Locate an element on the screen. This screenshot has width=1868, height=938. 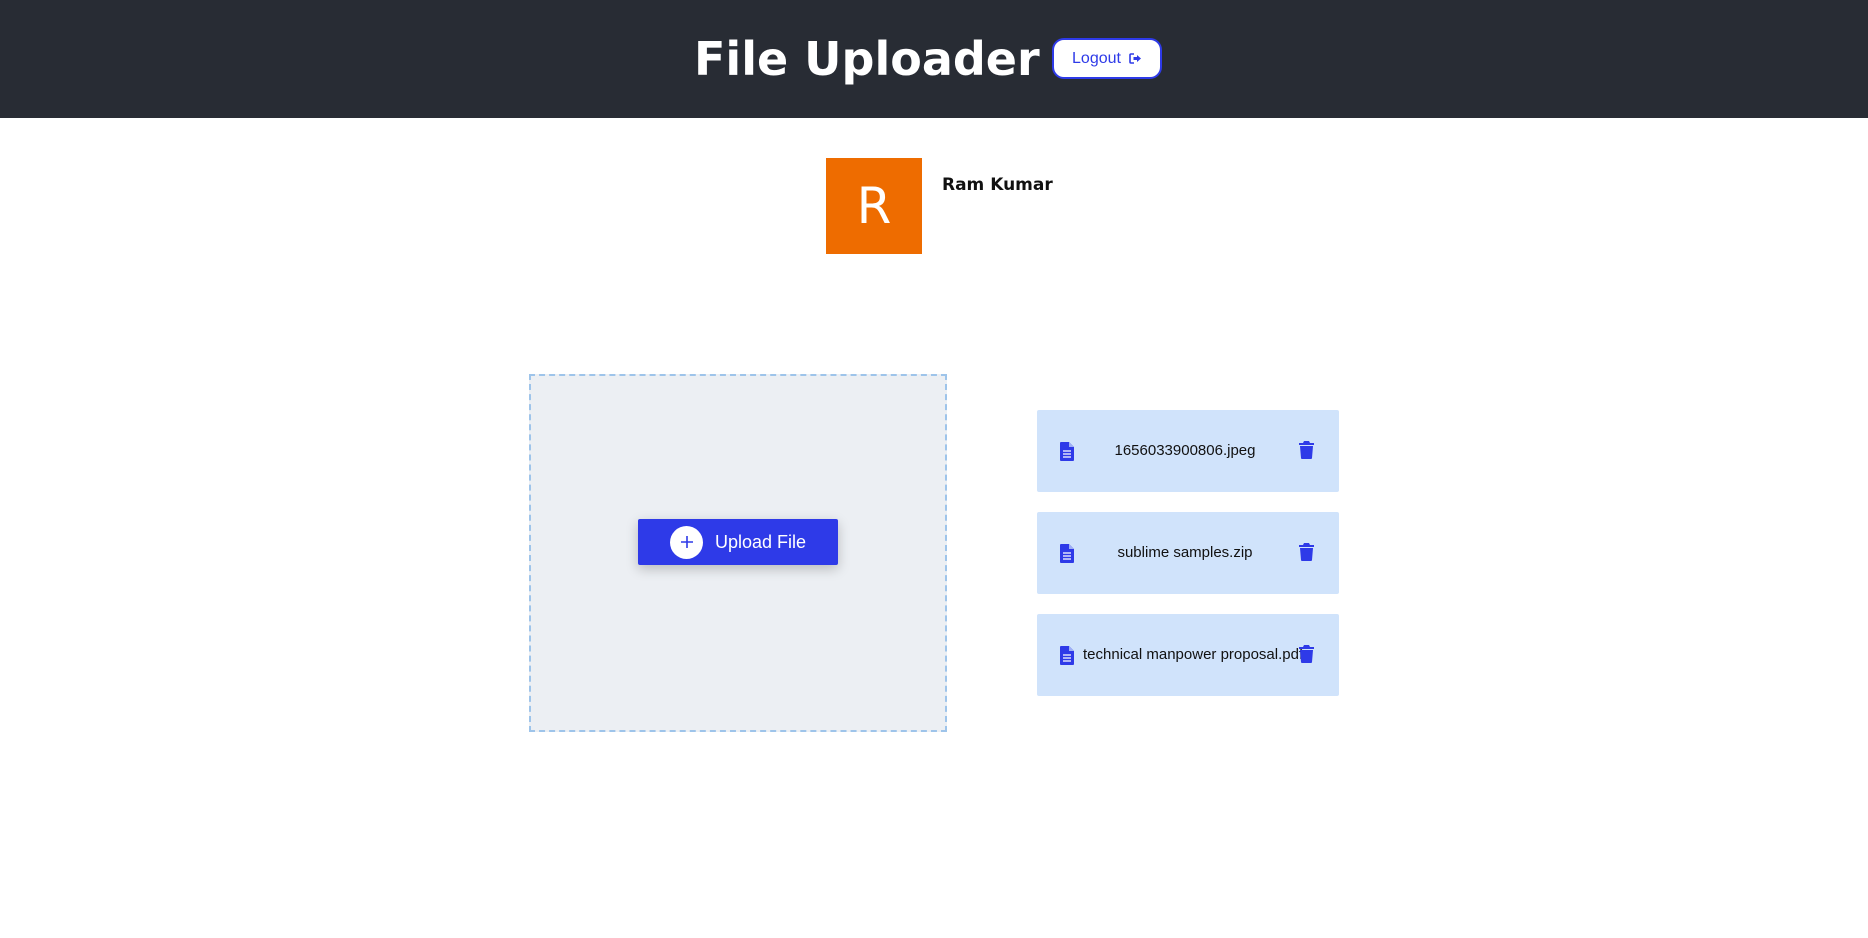
upload-button-label: Upload File is located at coordinates (761, 541).